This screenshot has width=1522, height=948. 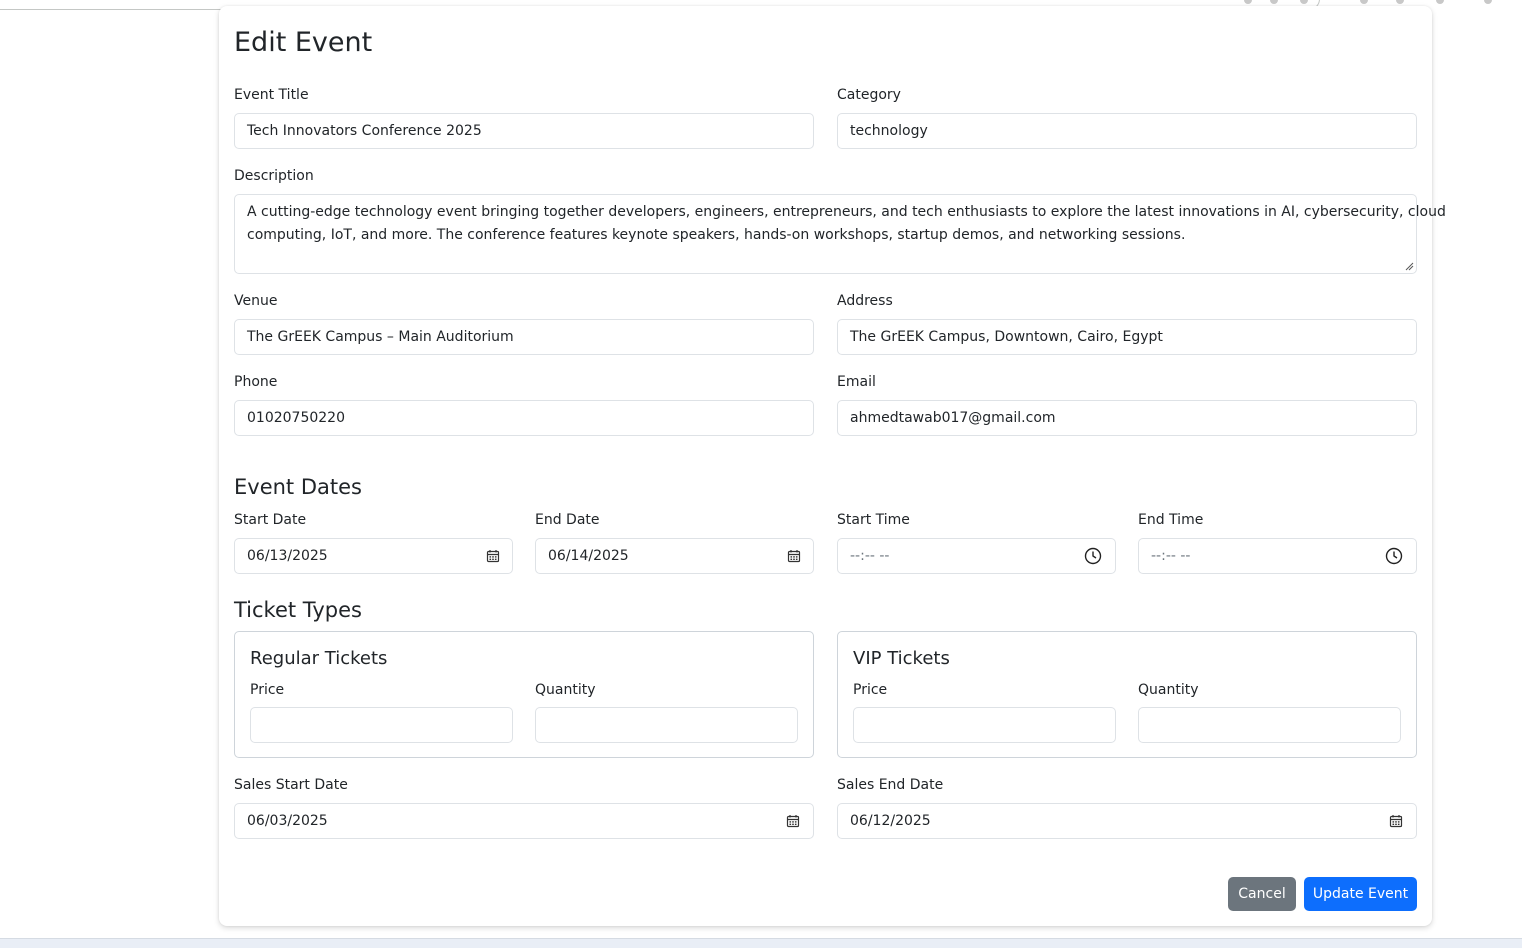 I want to click on menu-icon, so click(x=1488, y=2).